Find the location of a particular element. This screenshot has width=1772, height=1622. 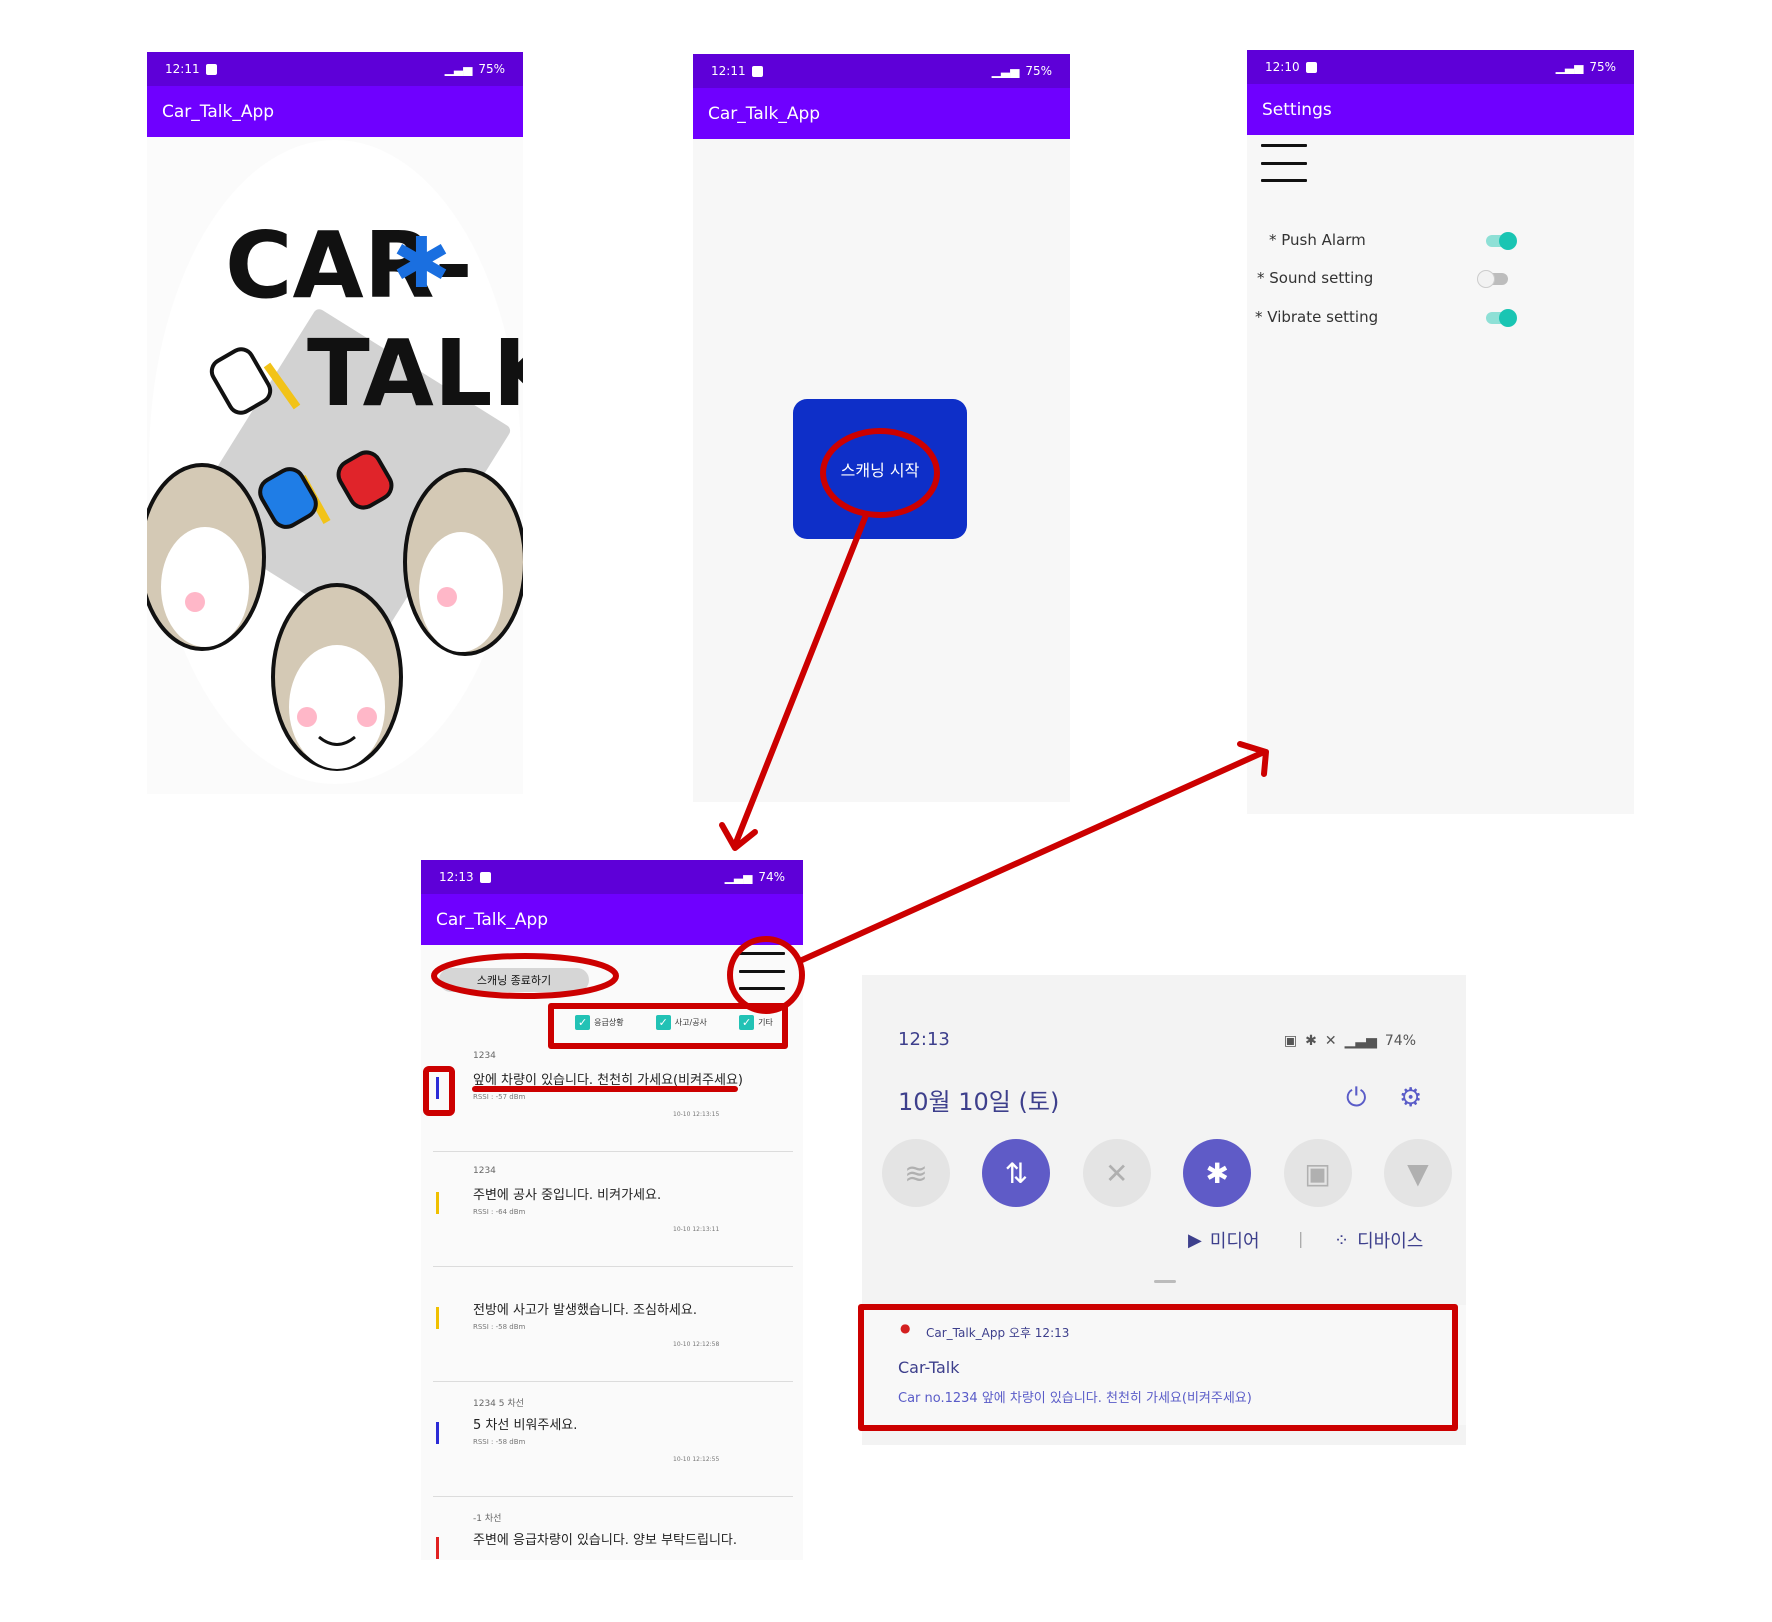

stop-scan-button: 스캐닝 종료하기 is located at coordinates (514, 980).